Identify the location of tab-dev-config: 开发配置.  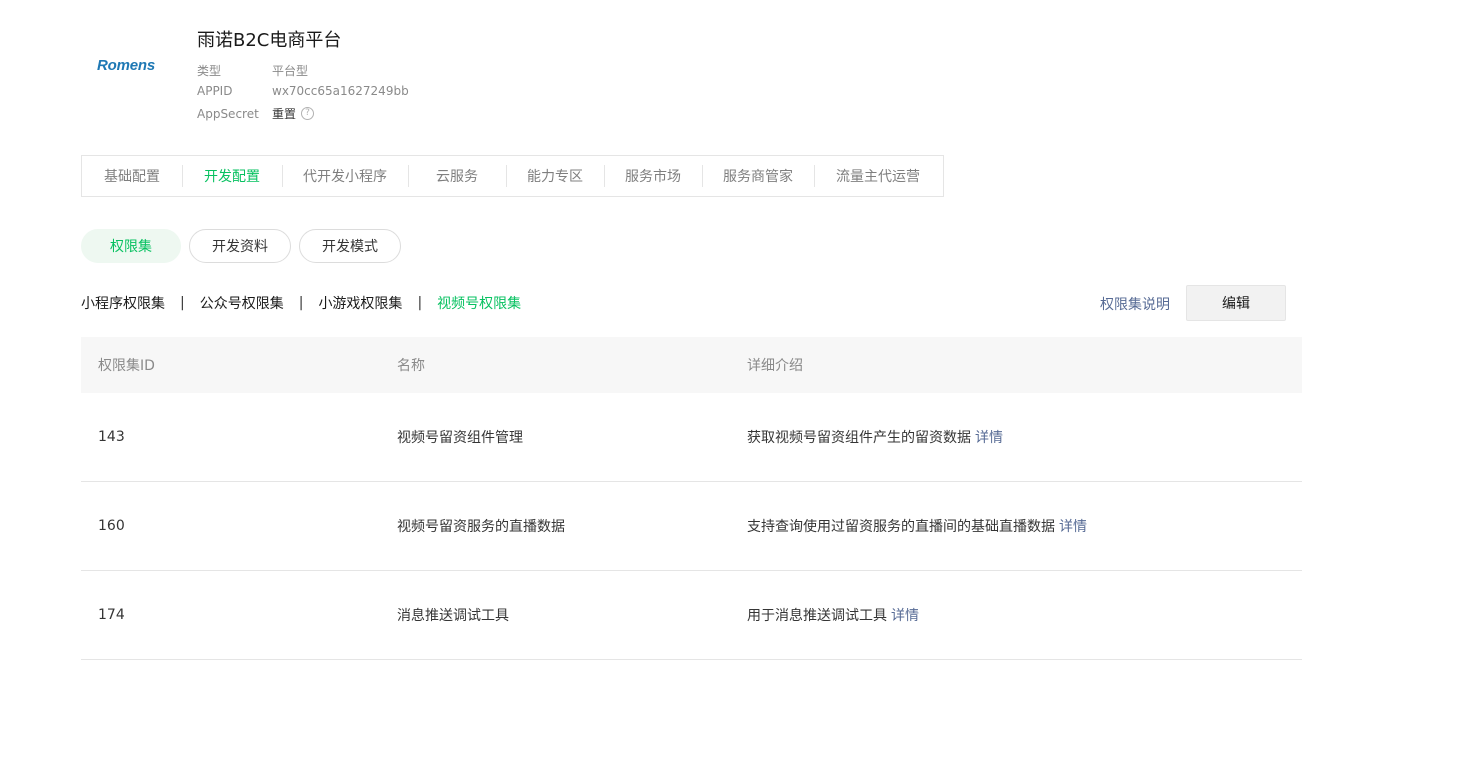
(232, 176).